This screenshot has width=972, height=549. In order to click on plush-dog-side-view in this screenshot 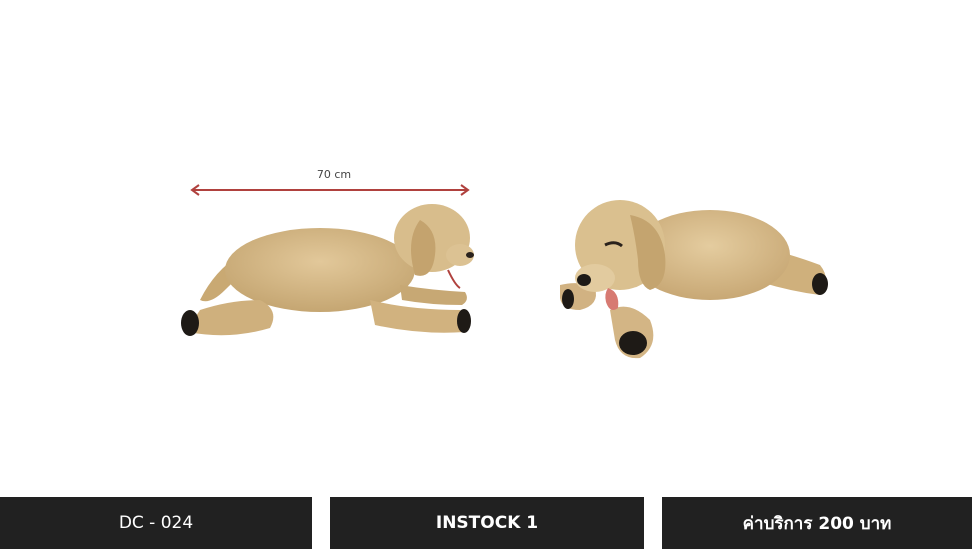, I will do `click(327, 270)`.